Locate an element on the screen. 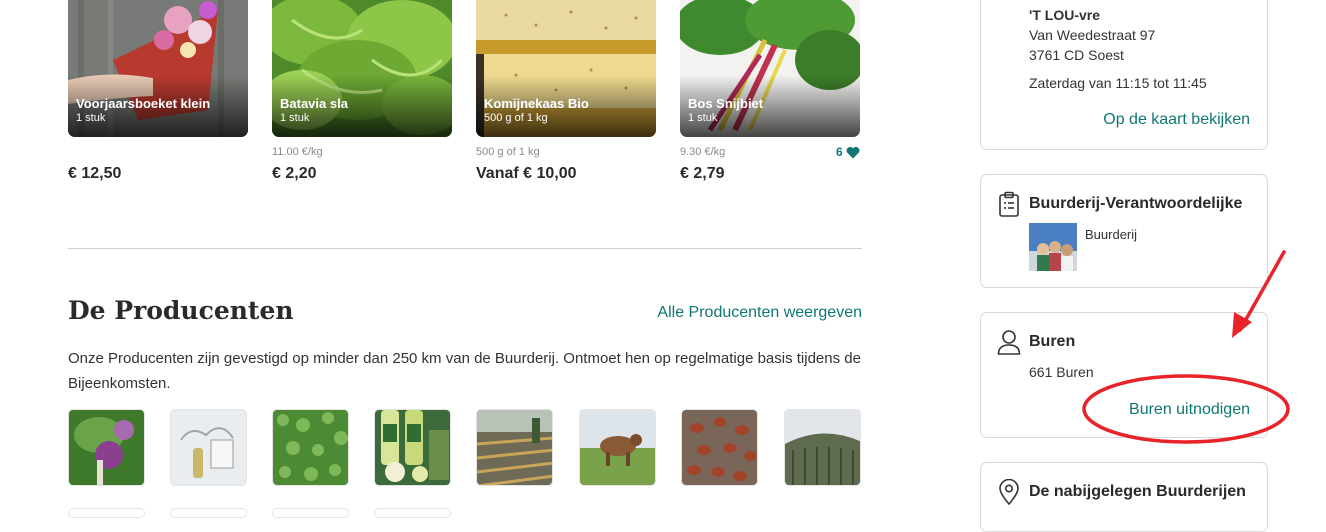 Image resolution: width=1326 pixels, height=532 pixels. unit-price: 9.30 €/kg is located at coordinates (703, 152).